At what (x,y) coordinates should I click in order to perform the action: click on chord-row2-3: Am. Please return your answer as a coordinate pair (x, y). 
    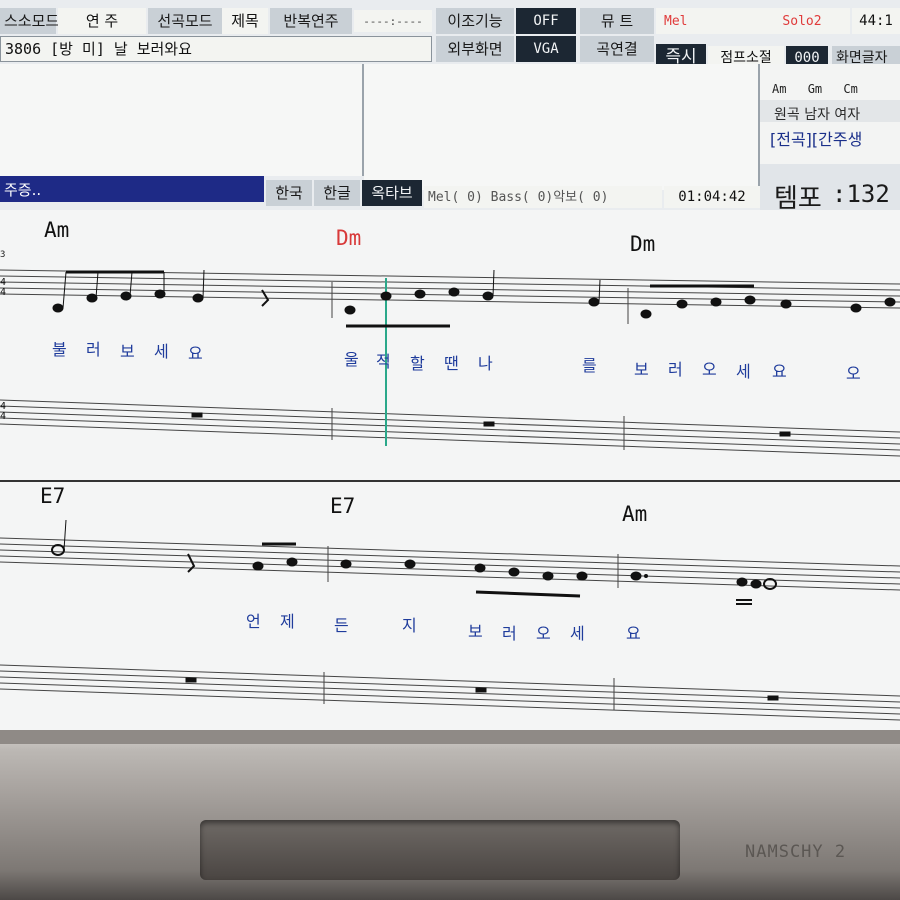
    Looking at the image, I should click on (635, 514).